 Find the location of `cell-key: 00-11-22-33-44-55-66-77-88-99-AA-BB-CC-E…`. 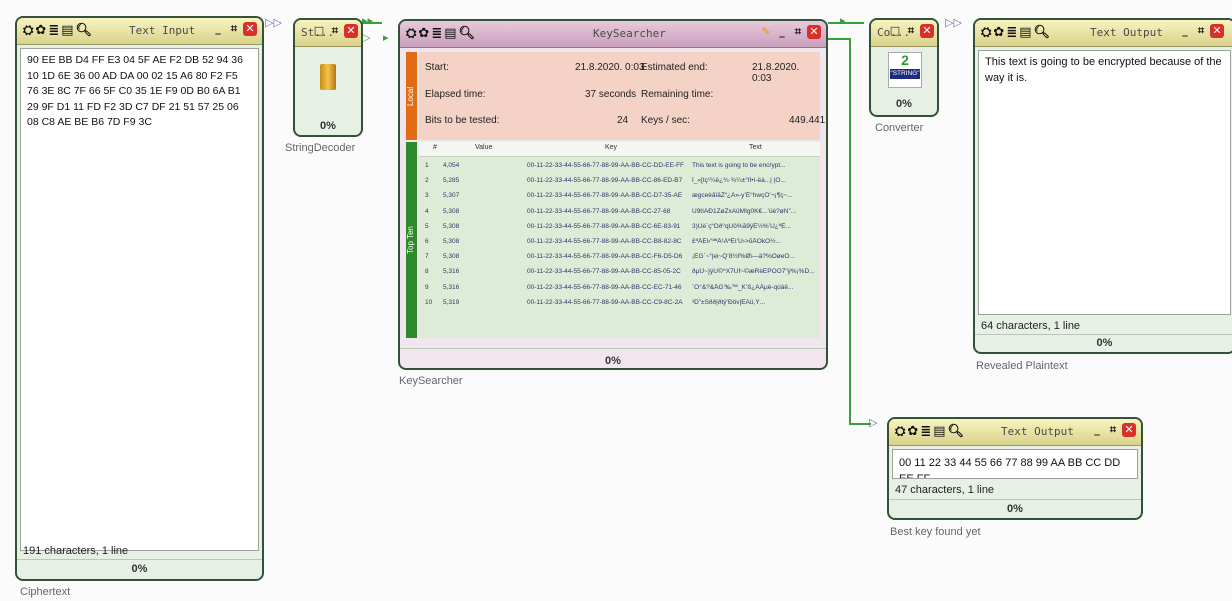

cell-key: 00-11-22-33-44-55-66-77-88-99-AA-BB-CC-E… is located at coordinates (604, 287).